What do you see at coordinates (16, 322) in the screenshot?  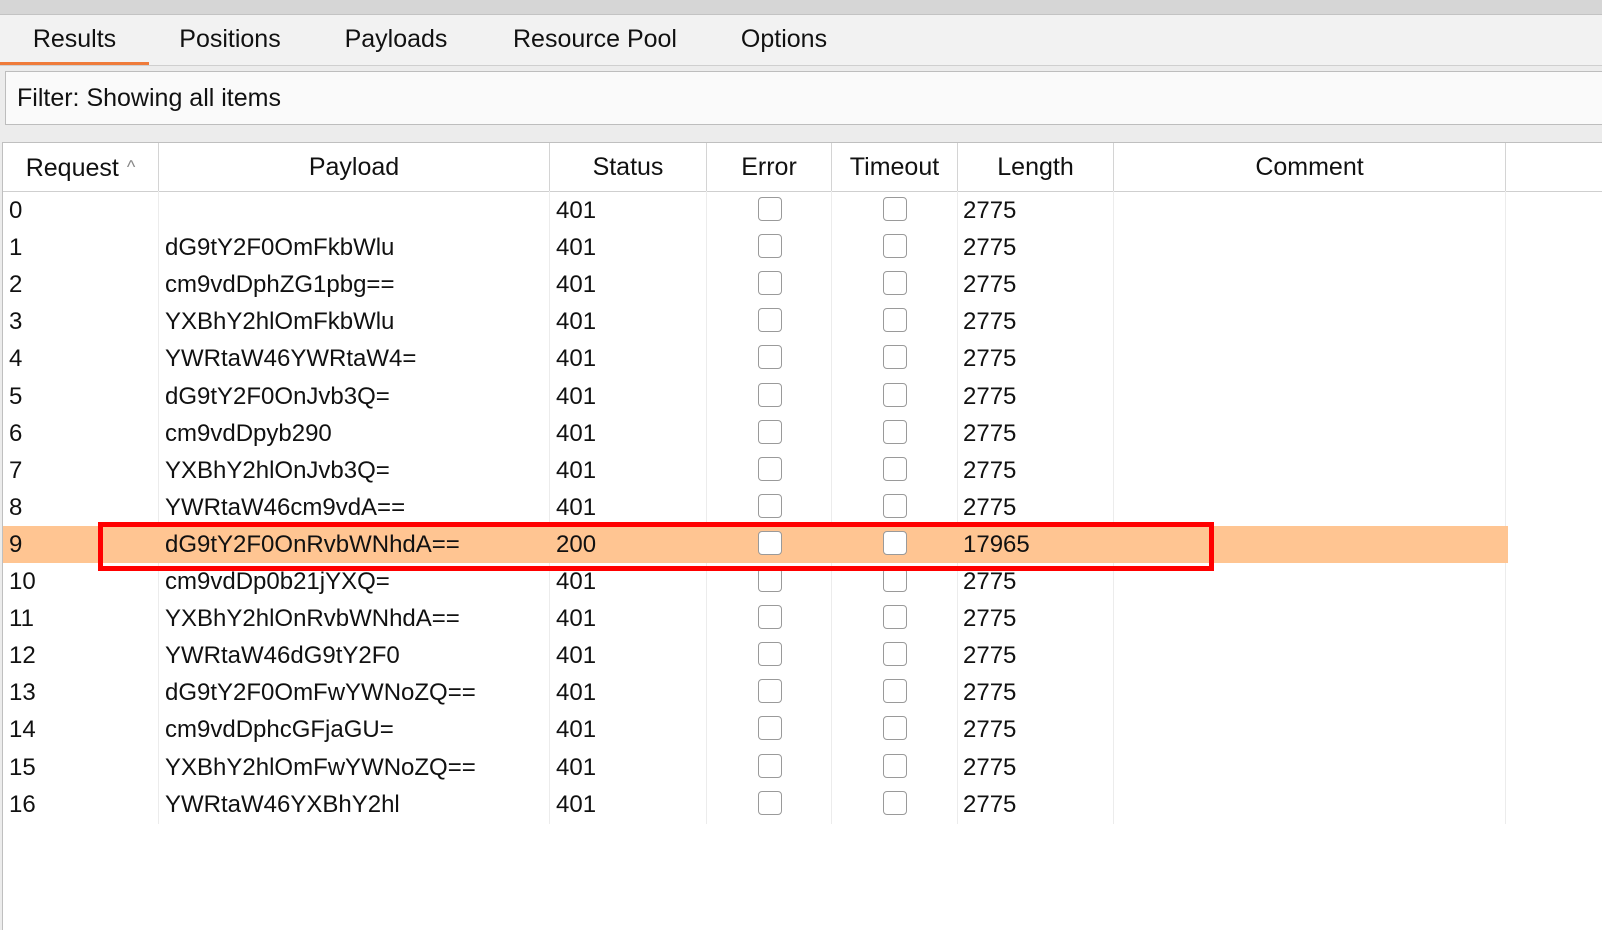 I see `cell-request: 3` at bounding box center [16, 322].